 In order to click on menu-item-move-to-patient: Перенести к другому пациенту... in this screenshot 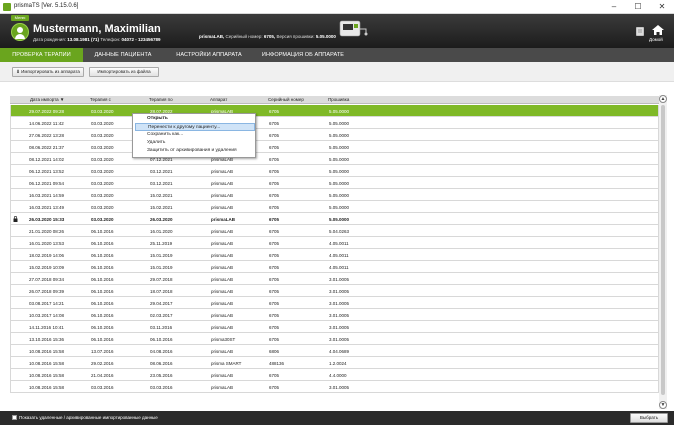, I will do `click(195, 127)`.